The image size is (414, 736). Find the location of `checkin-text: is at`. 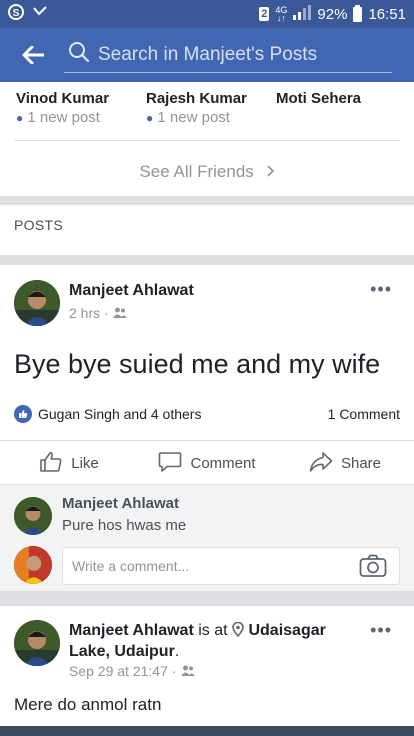

checkin-text: is at is located at coordinates (213, 630).